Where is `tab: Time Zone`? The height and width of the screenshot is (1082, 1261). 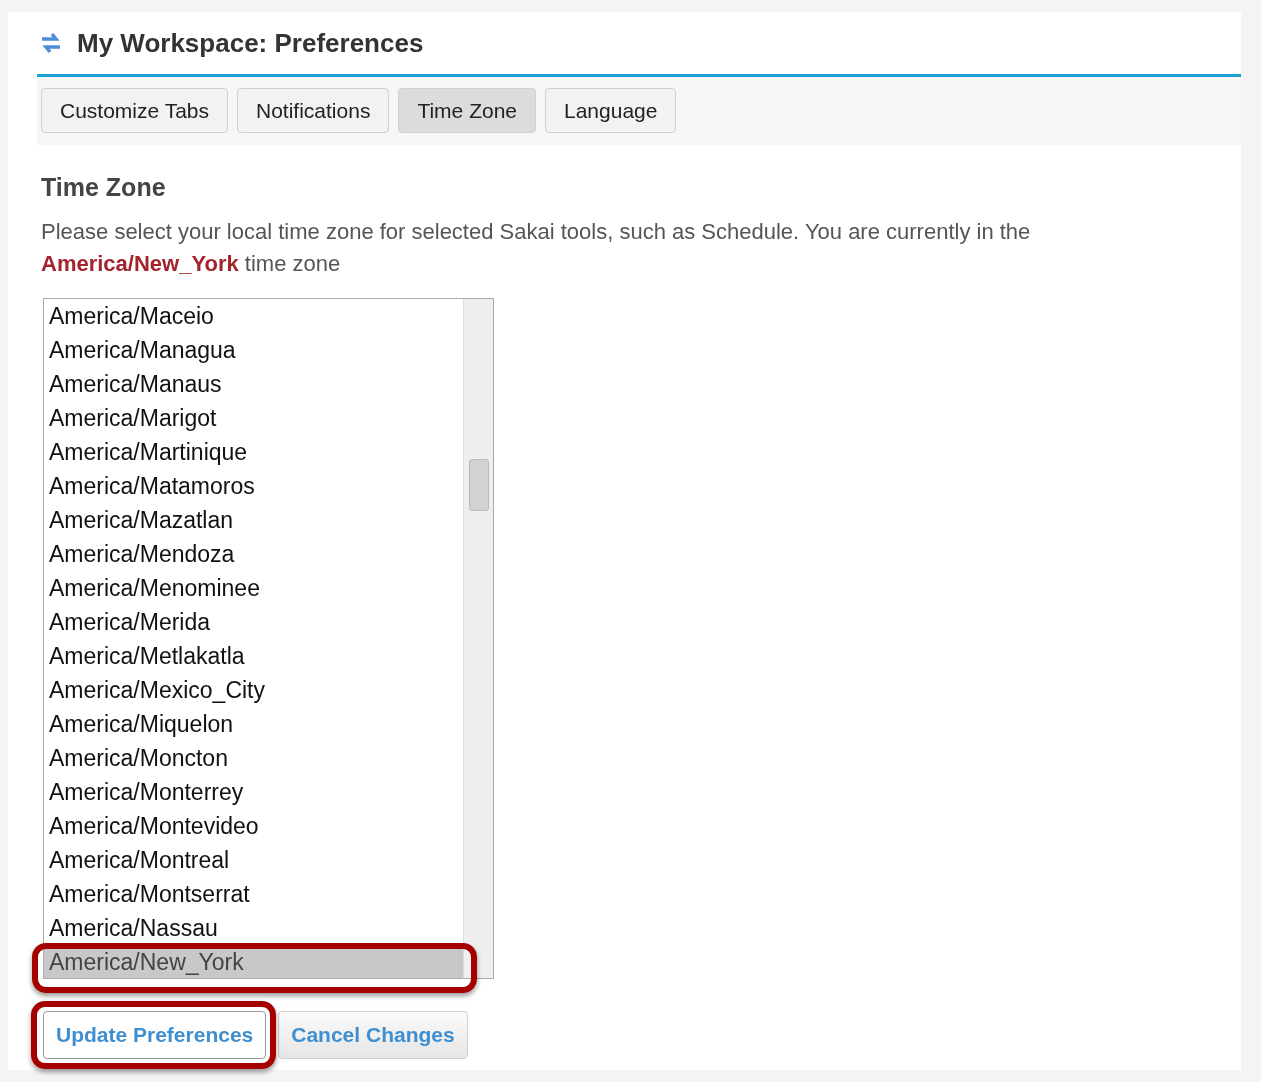
tab: Time Zone is located at coordinates (467, 110).